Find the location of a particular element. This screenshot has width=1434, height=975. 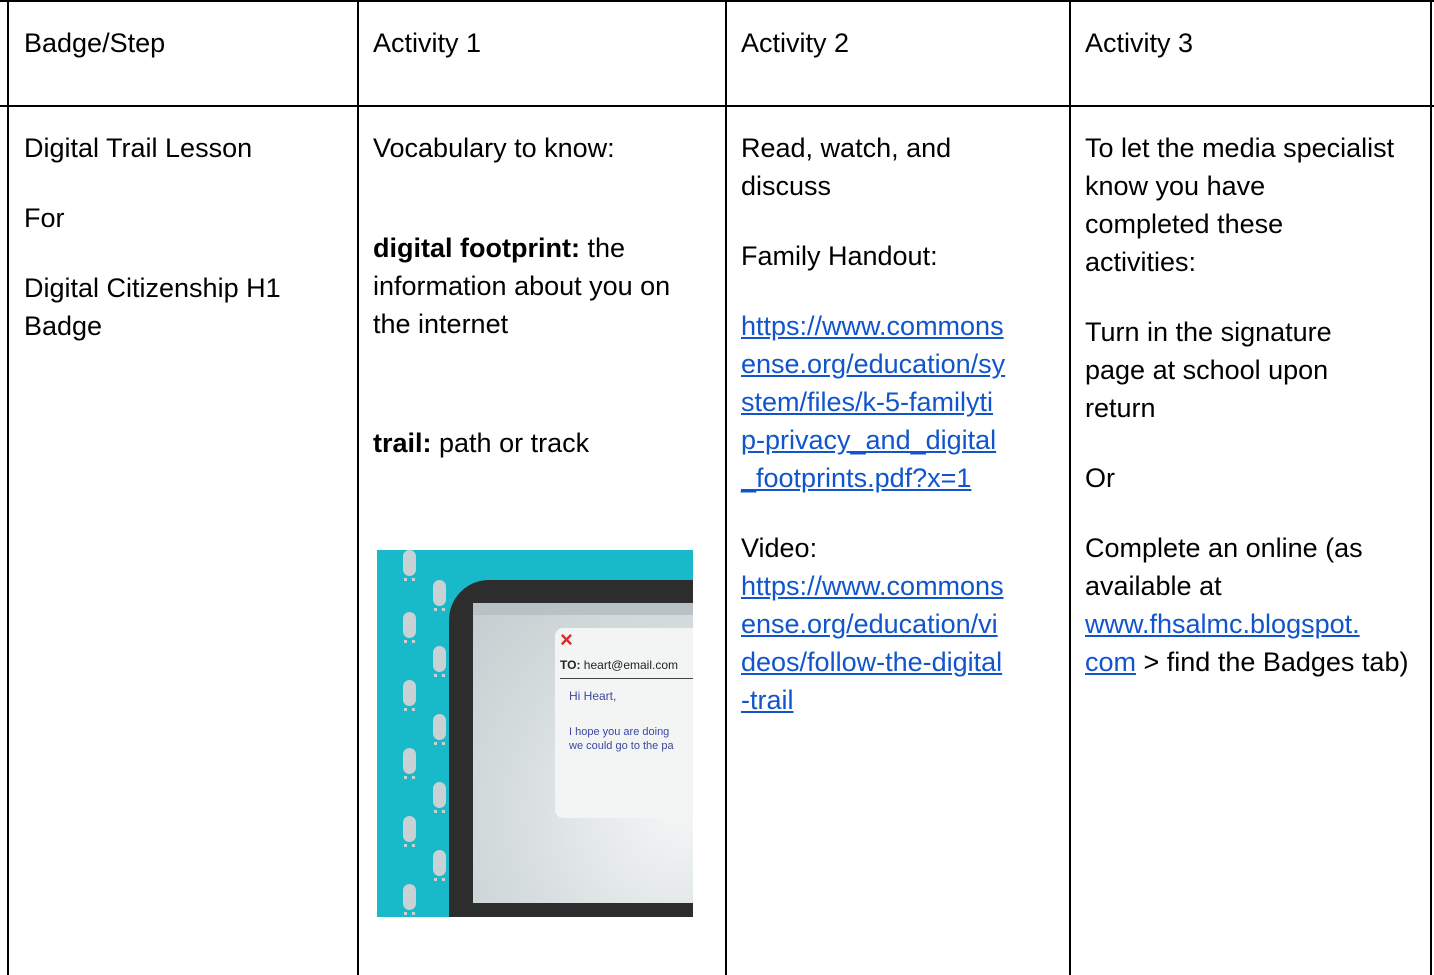

link-line: stem/files/k-5-familyti is located at coordinates (867, 402).